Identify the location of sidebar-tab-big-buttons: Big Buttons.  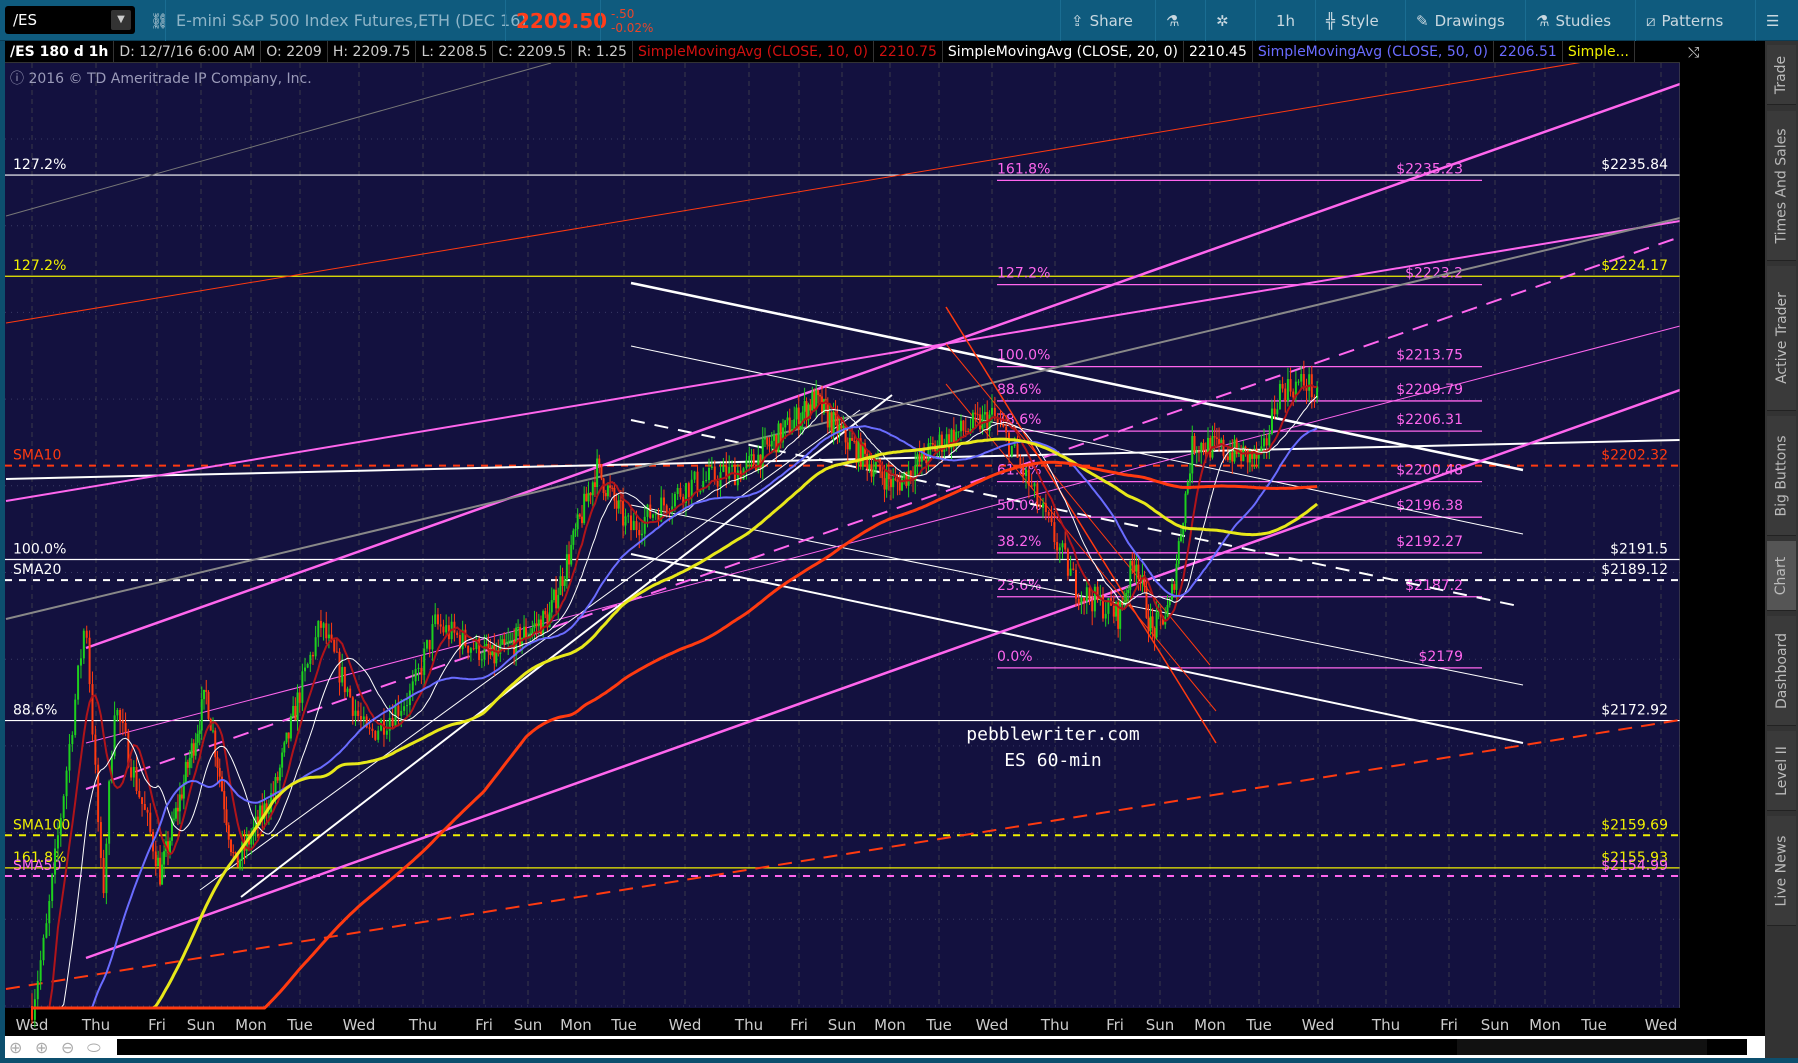
(1781, 476).